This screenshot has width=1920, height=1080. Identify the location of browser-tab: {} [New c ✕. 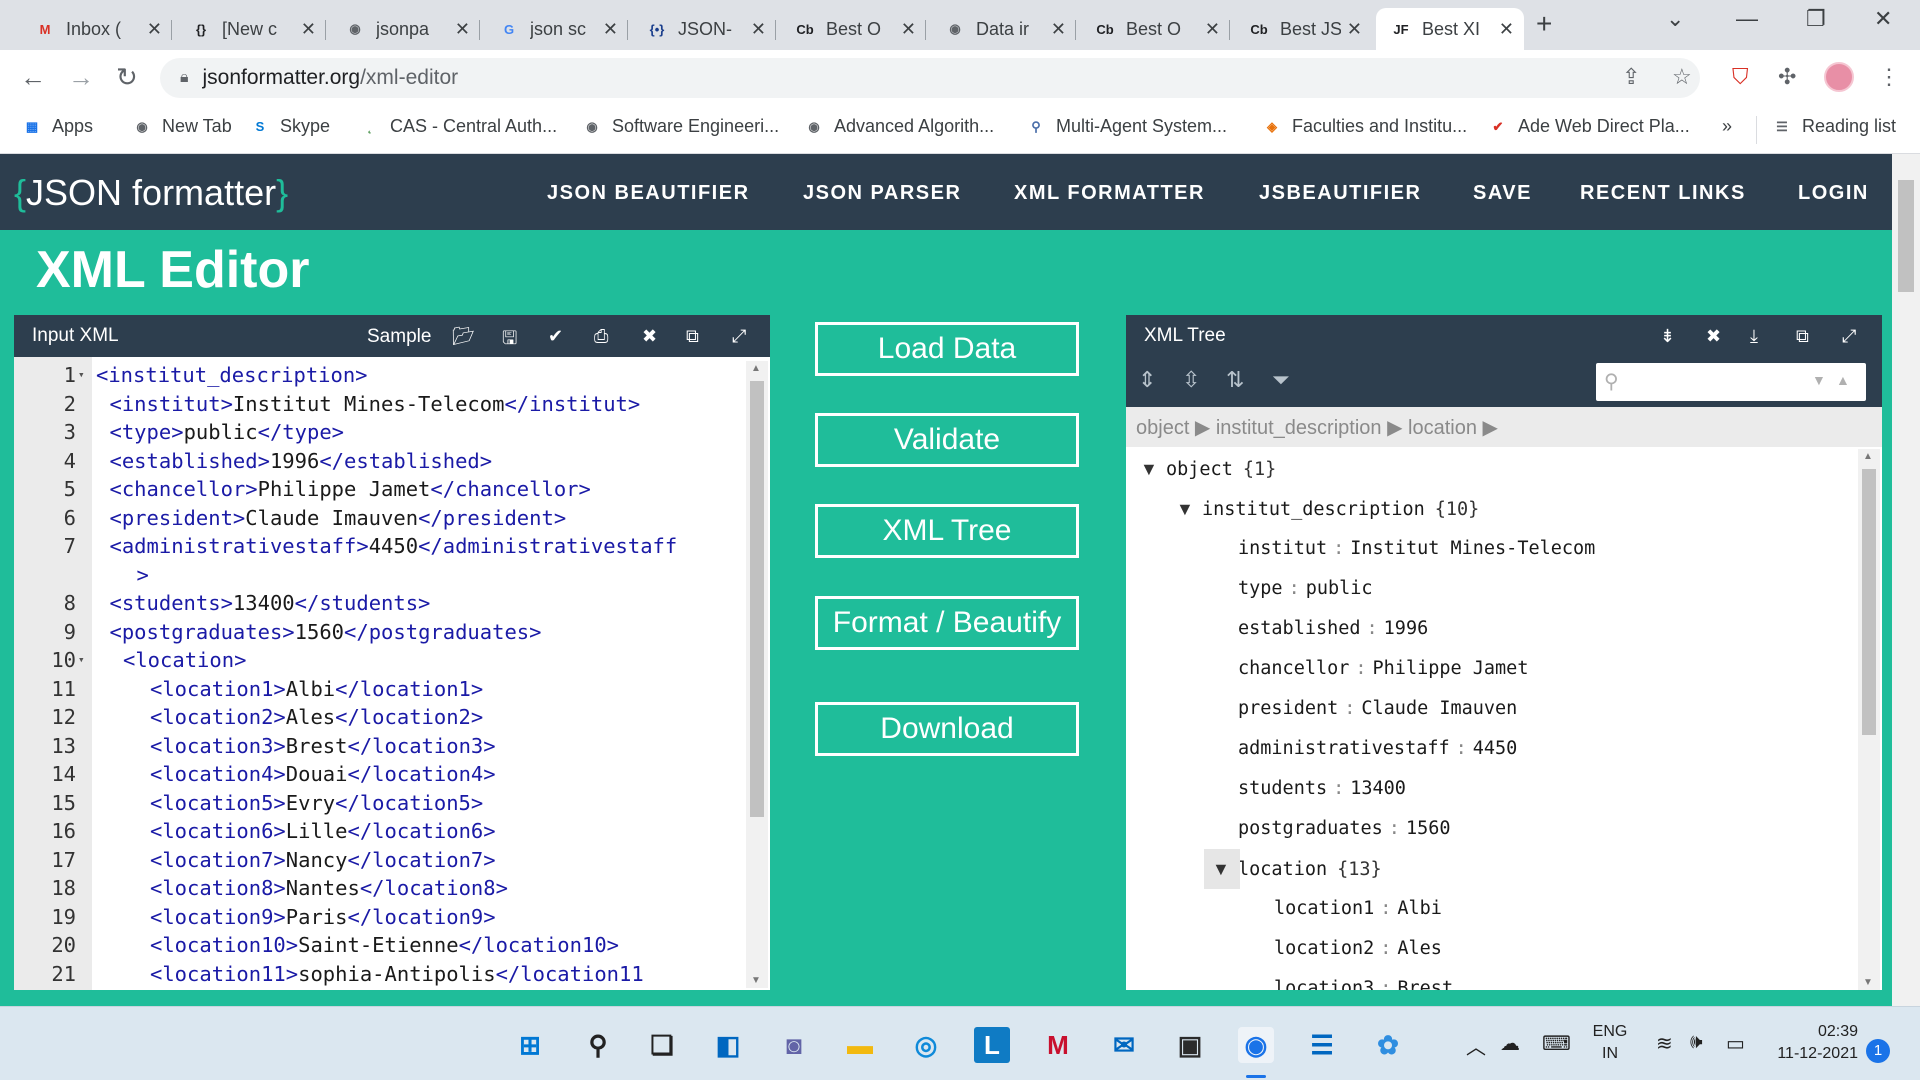
(251, 29).